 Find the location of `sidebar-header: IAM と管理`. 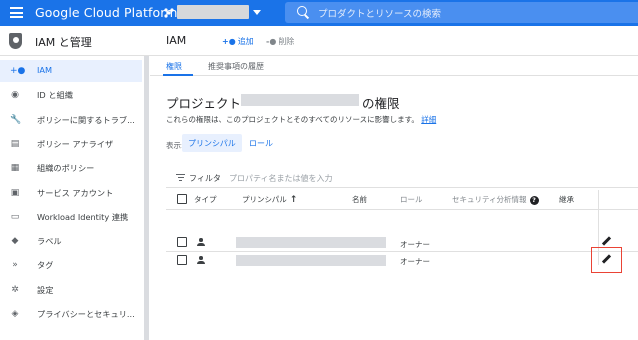

sidebar-header: IAM と管理 is located at coordinates (75, 41).